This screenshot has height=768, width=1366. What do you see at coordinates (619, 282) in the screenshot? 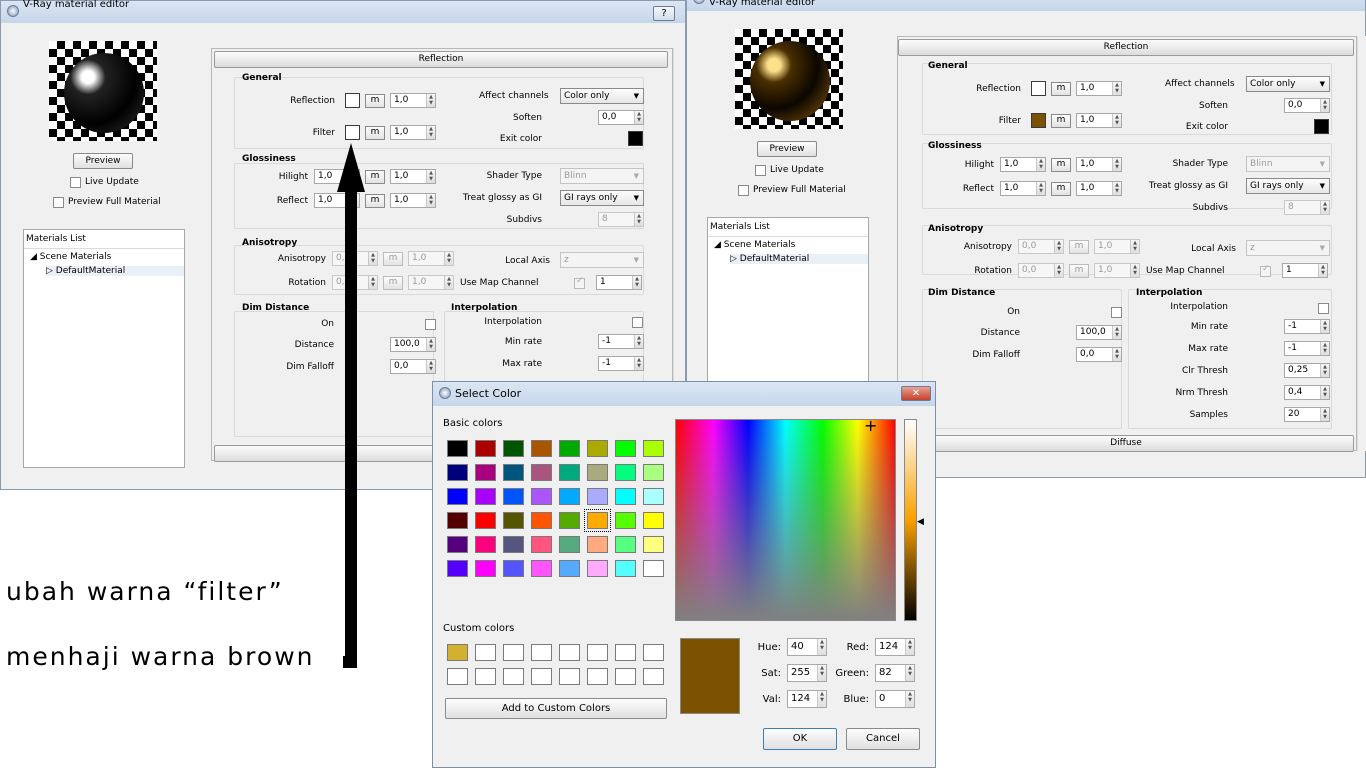
I see `use-map-channel-input: 1 ▲ ▼` at bounding box center [619, 282].